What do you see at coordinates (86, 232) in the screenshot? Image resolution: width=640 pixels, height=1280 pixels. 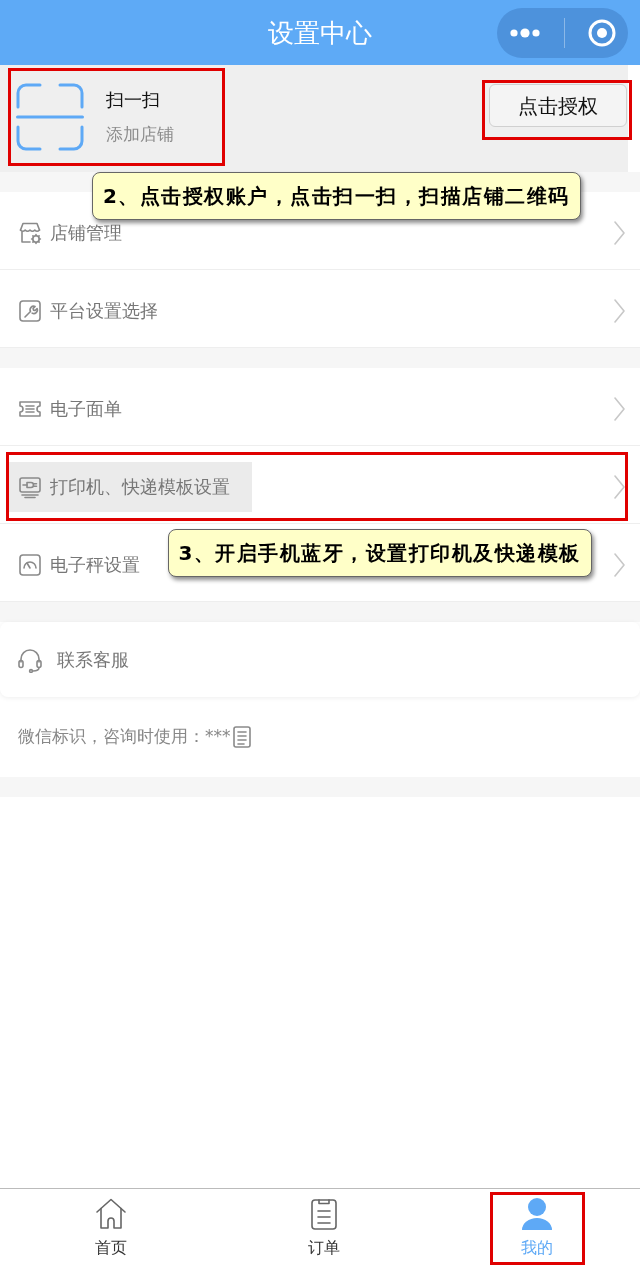 I see `menu-label: 店铺管理` at bounding box center [86, 232].